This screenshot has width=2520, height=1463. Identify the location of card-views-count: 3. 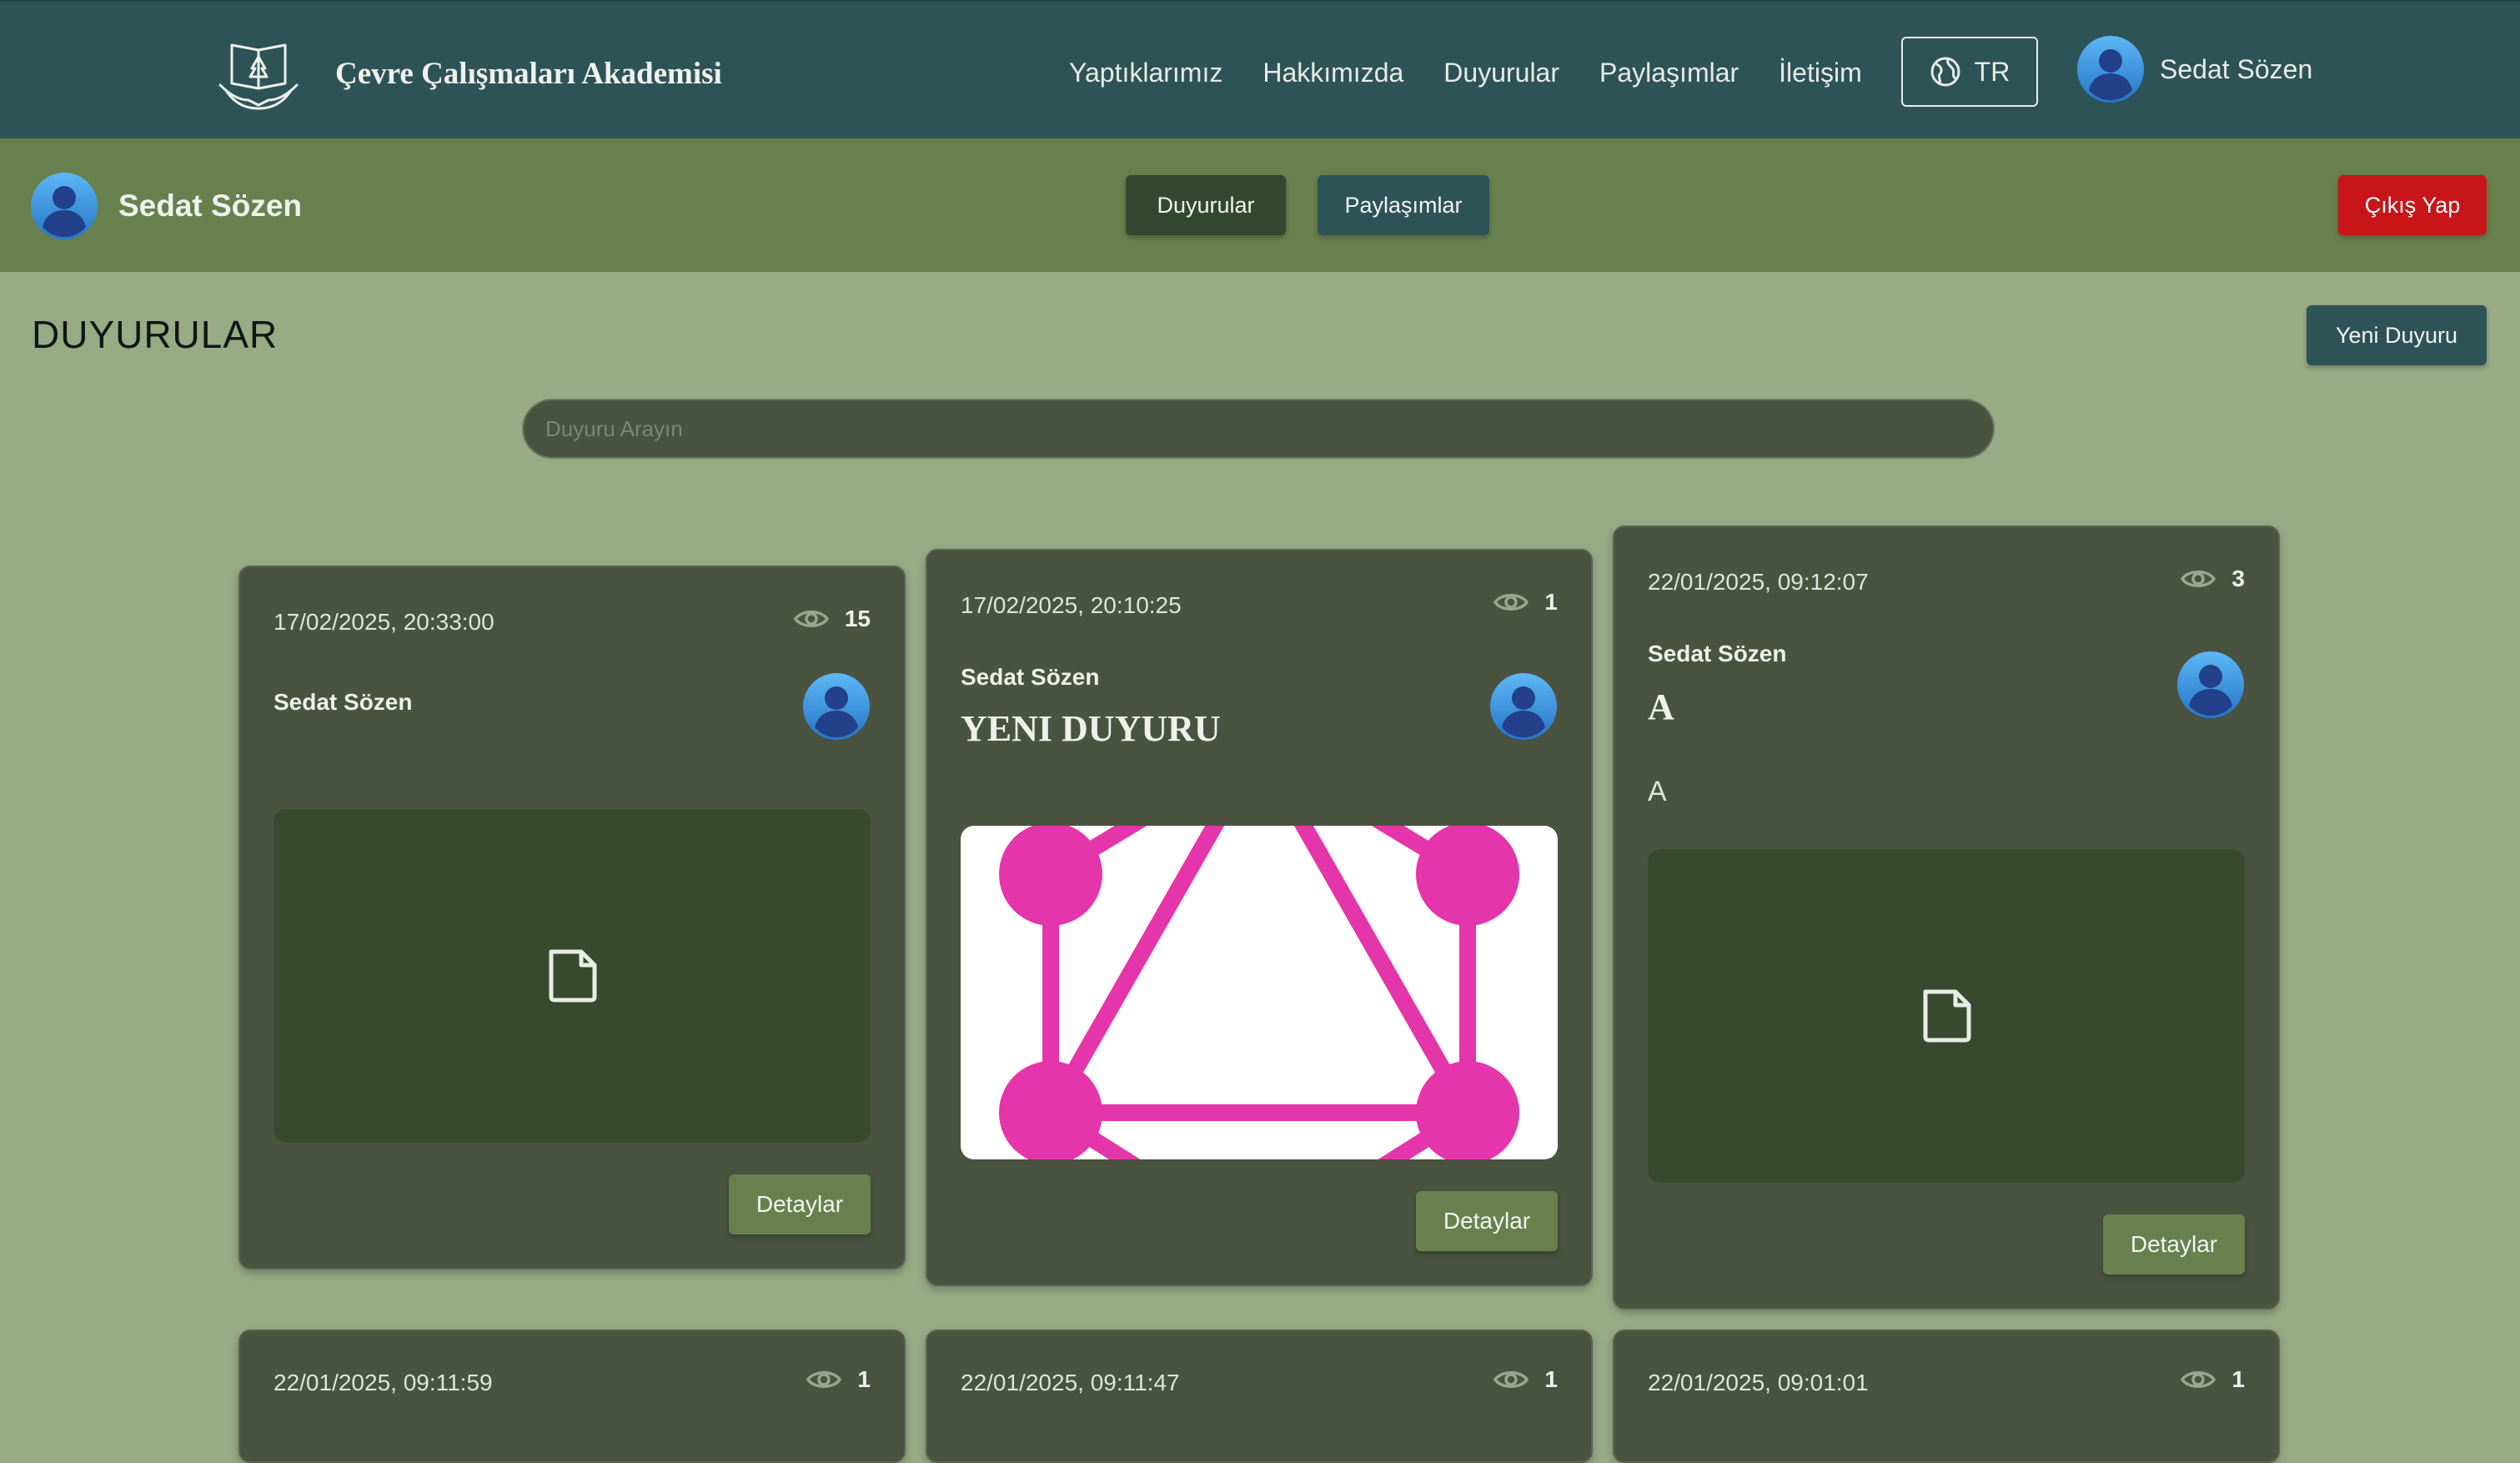
(2238, 578).